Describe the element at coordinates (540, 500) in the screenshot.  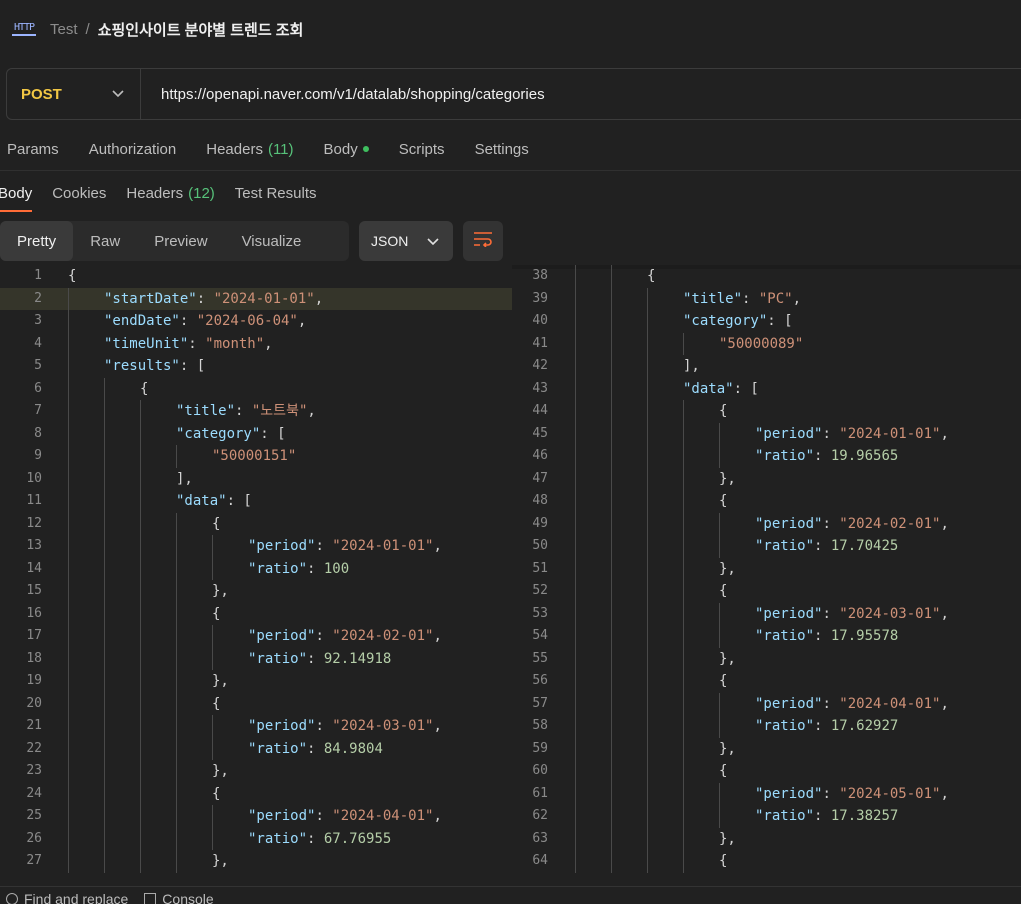
I see `line-number: 48` at that location.